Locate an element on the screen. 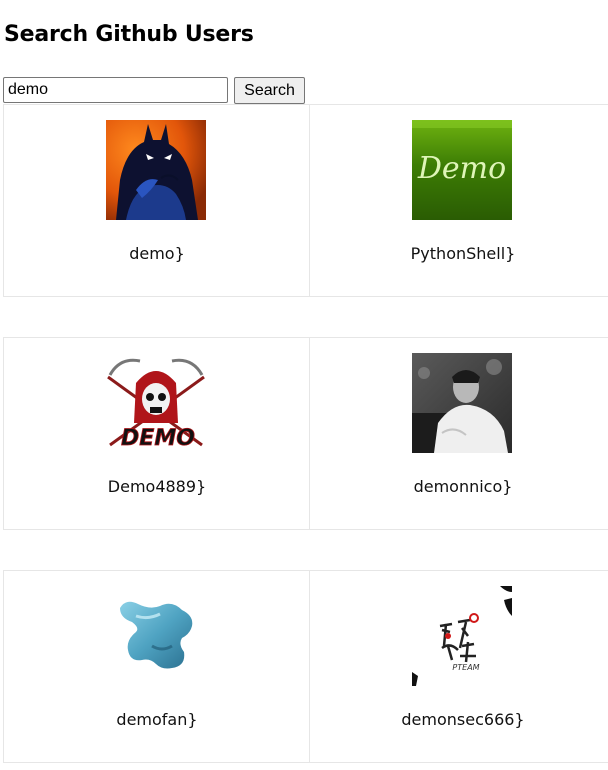 The image size is (608, 770). batman-avatar-icon is located at coordinates (156, 170).